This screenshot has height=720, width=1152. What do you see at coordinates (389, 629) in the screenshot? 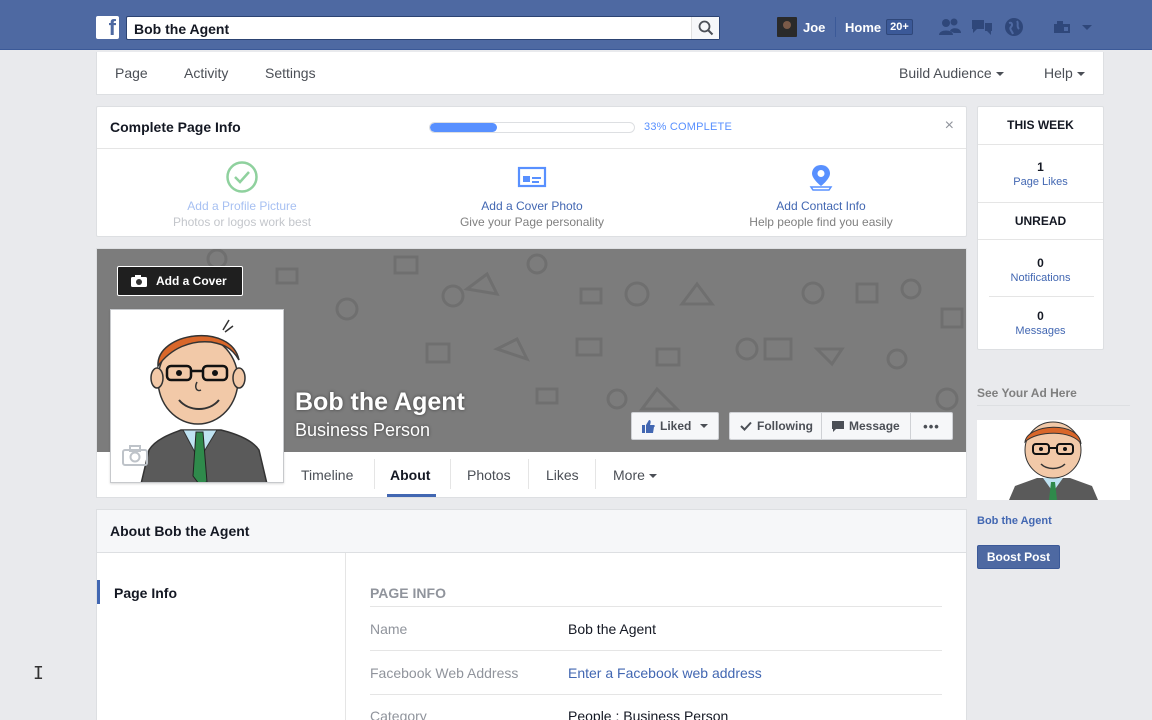
I see `name-label: Name` at bounding box center [389, 629].